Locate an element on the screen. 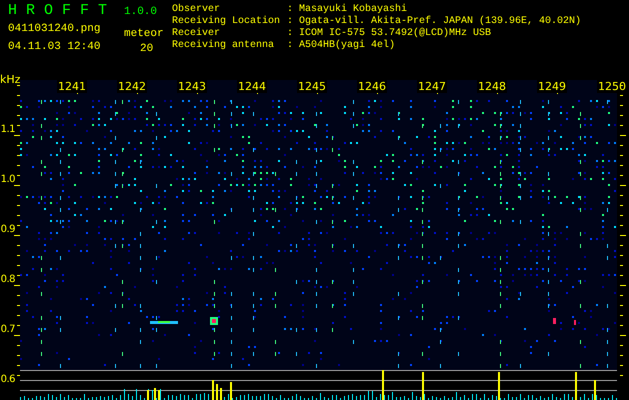 Image resolution: width=629 pixels, height=400 pixels. time-label: 1250 is located at coordinates (612, 86).